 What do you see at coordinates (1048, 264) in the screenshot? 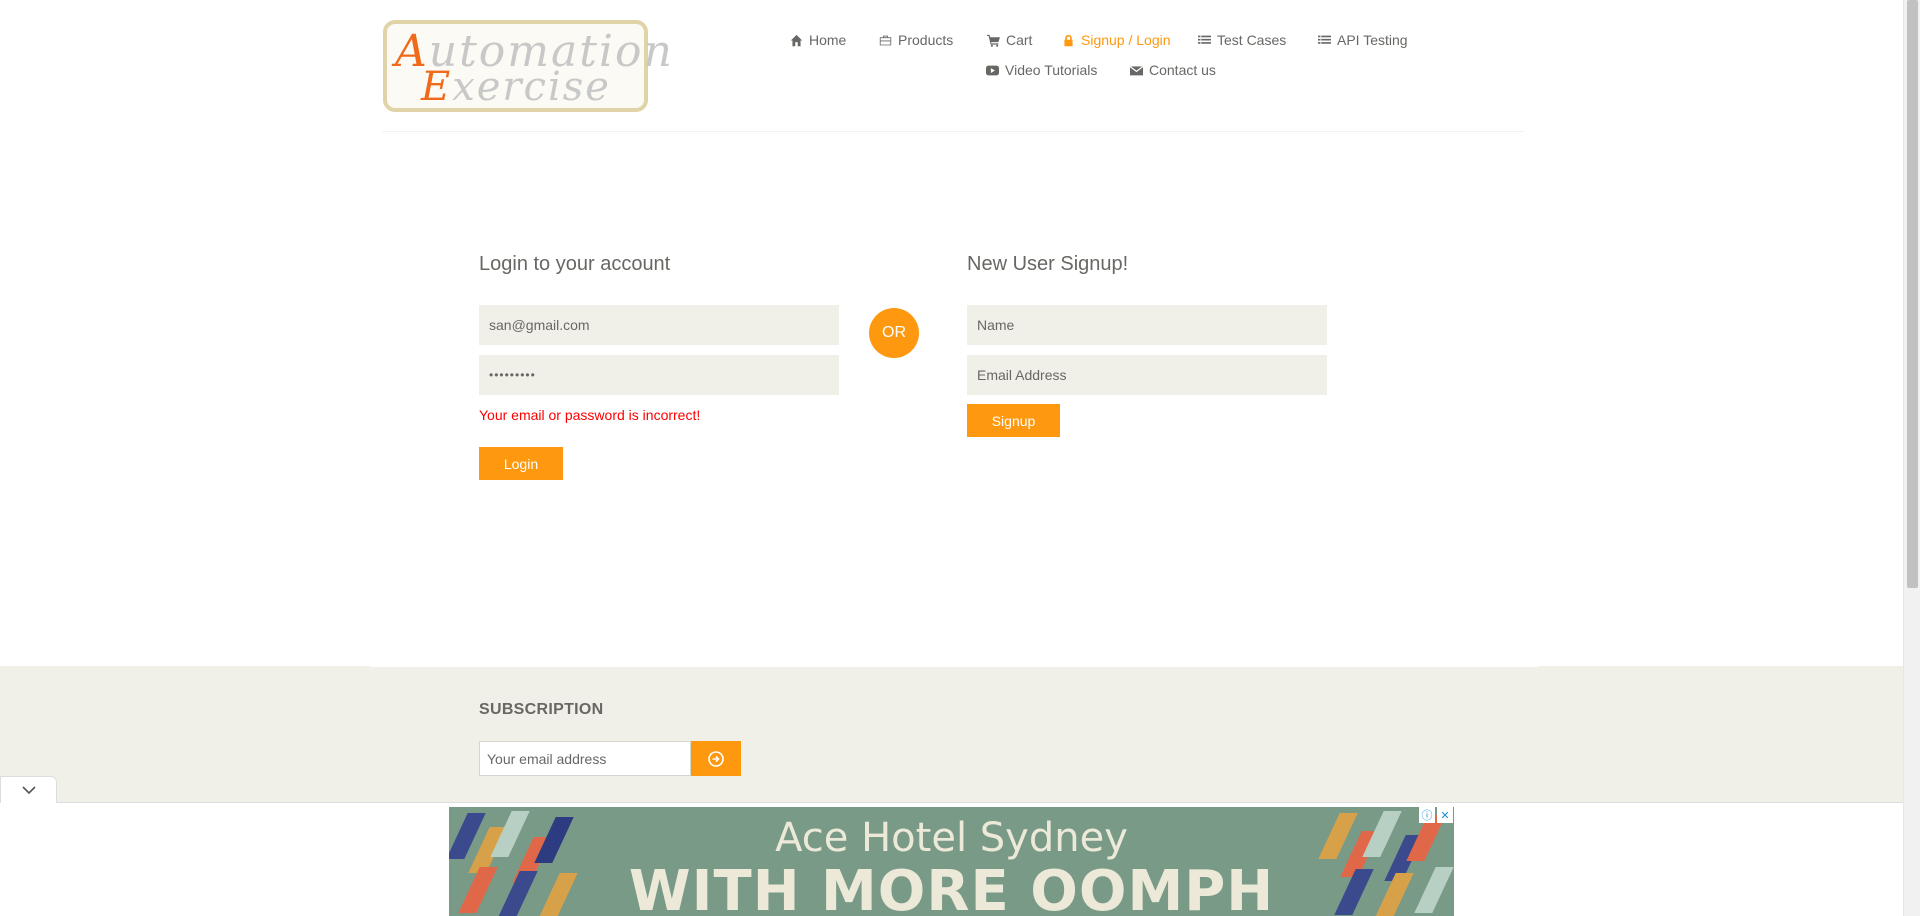
I see `signup-title: New User Signup!` at bounding box center [1048, 264].